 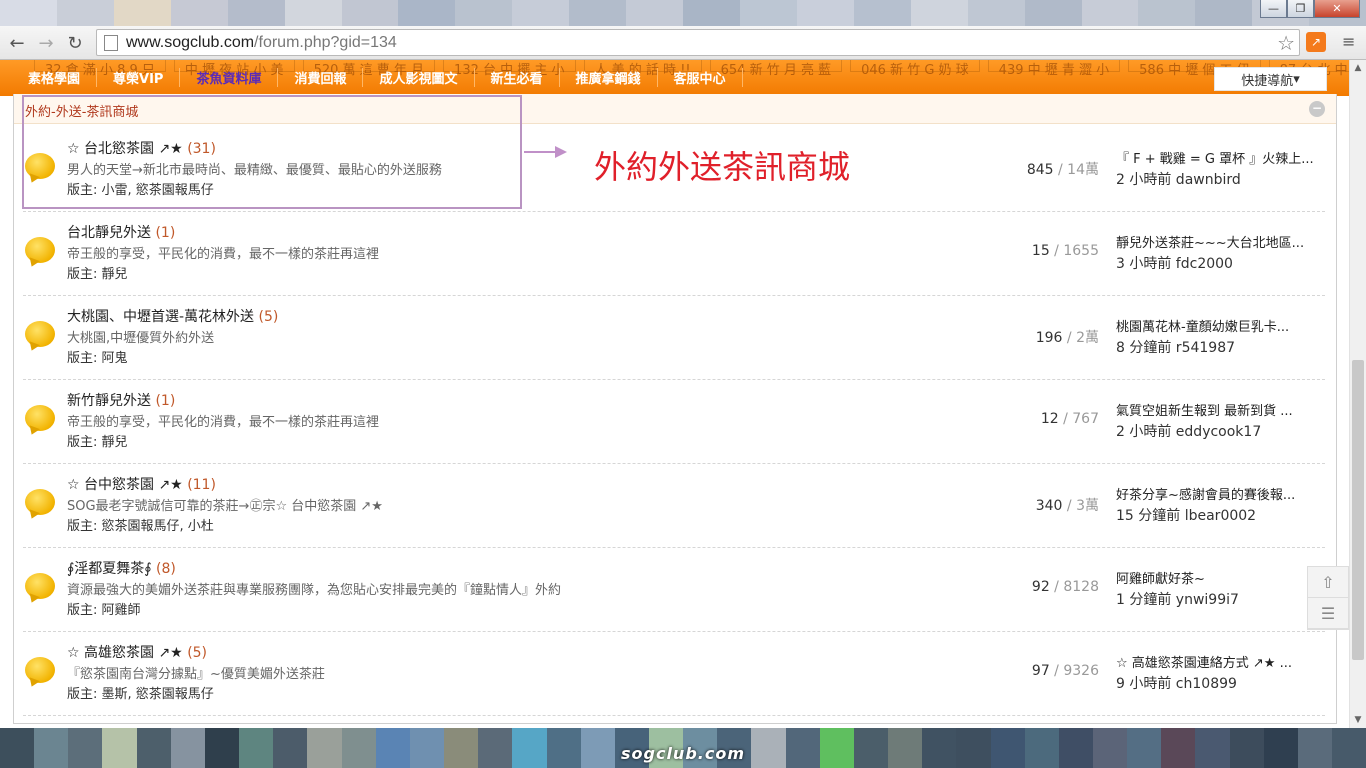 I want to click on forum-stats: 12 / 767, so click(x=1069, y=419).